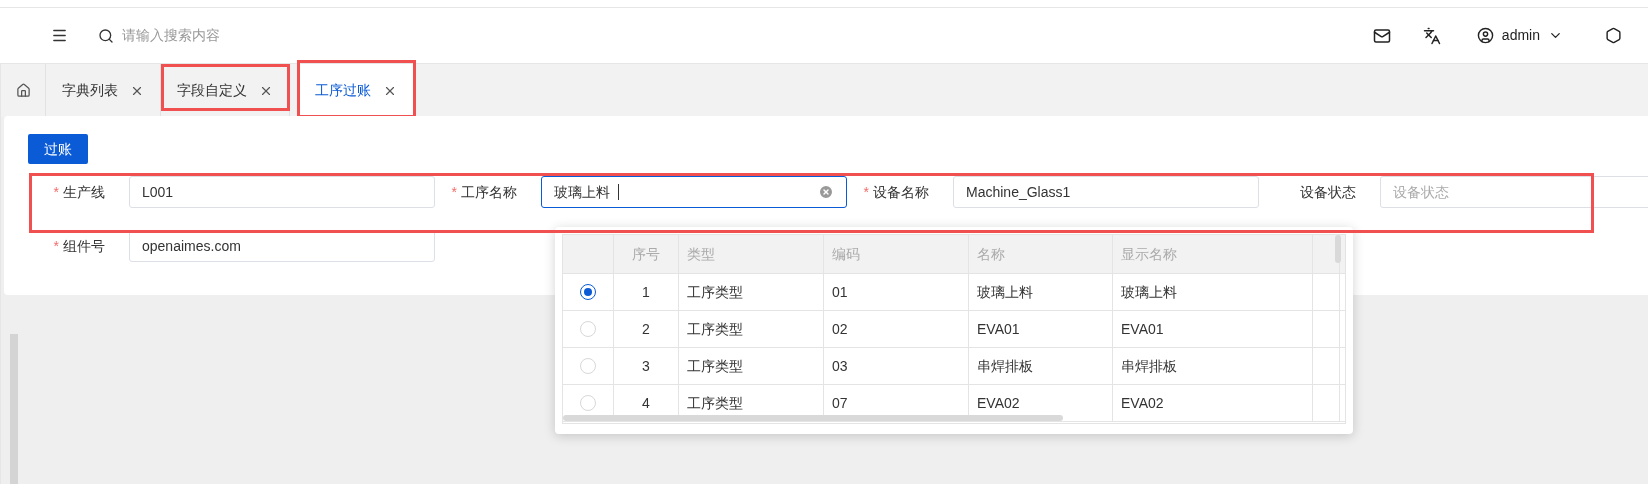  What do you see at coordinates (646, 254) in the screenshot?
I see `column-header: 序号` at bounding box center [646, 254].